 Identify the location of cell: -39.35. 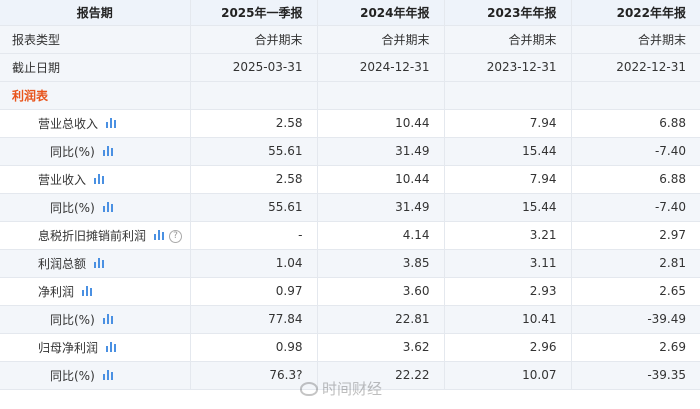
(635, 375).